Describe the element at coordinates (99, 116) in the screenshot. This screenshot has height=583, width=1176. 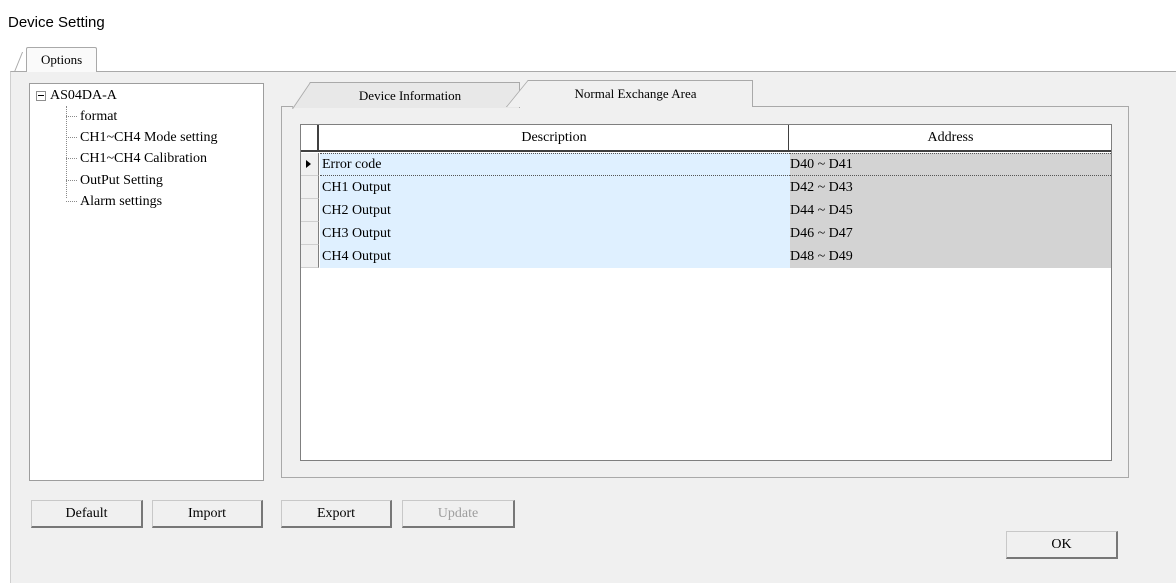
I see `tree-item-label: format` at that location.